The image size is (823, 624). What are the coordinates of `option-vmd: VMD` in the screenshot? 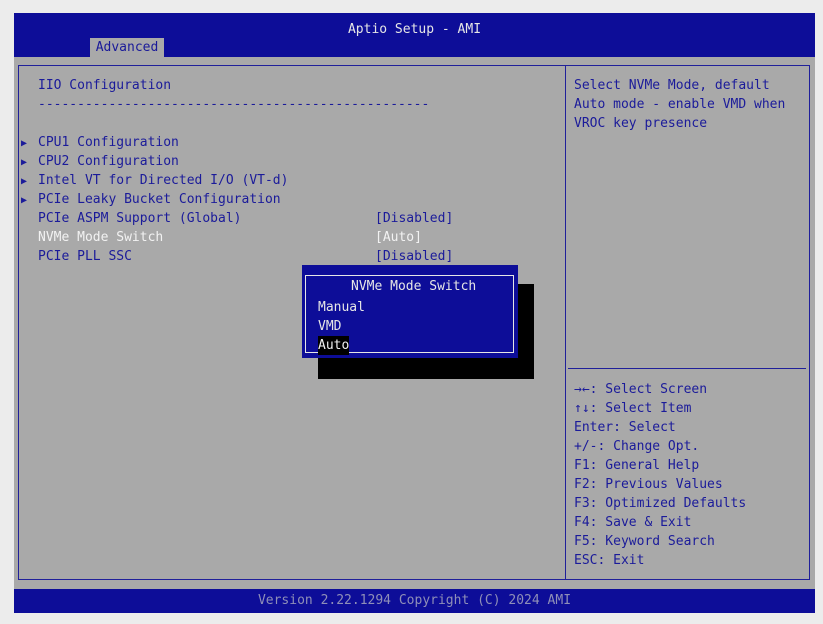 It's located at (329, 326).